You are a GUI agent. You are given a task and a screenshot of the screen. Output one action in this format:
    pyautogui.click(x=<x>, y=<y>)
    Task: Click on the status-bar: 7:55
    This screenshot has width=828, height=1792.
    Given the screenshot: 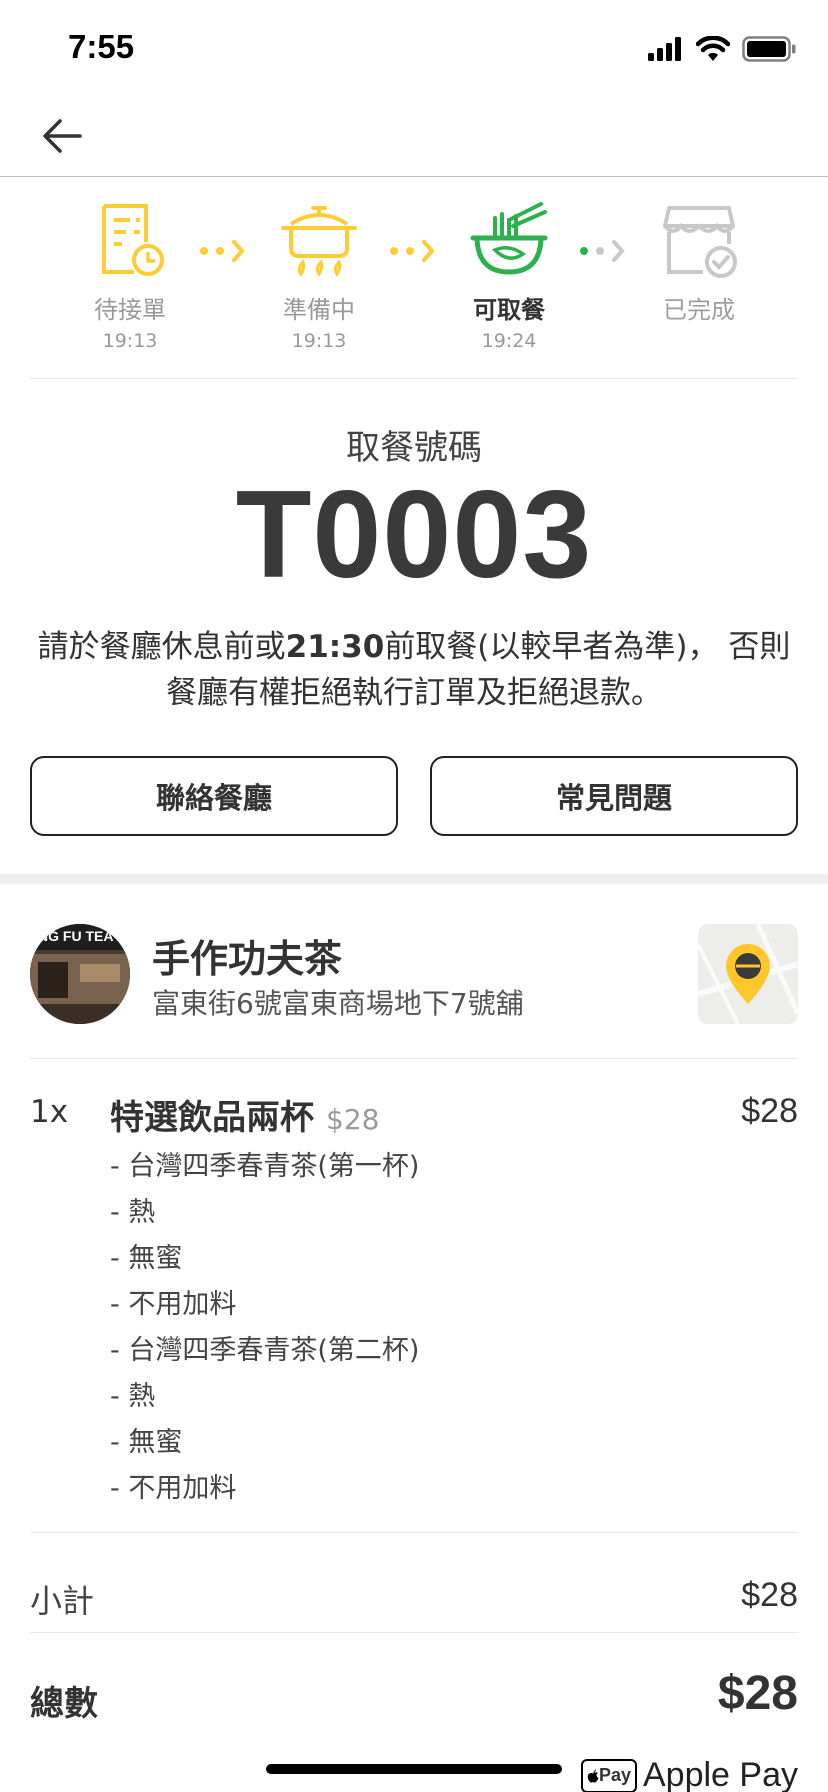 What is the action you would take?
    pyautogui.click(x=414, y=50)
    